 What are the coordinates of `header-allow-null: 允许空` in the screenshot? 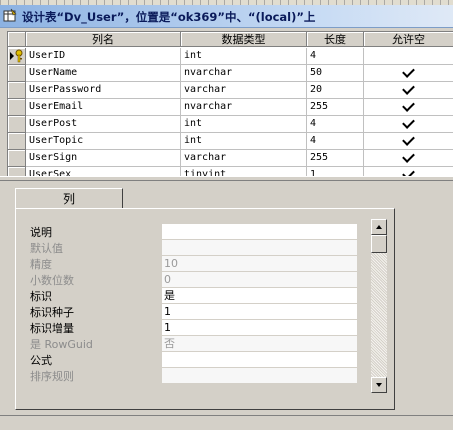 It's located at (408, 39).